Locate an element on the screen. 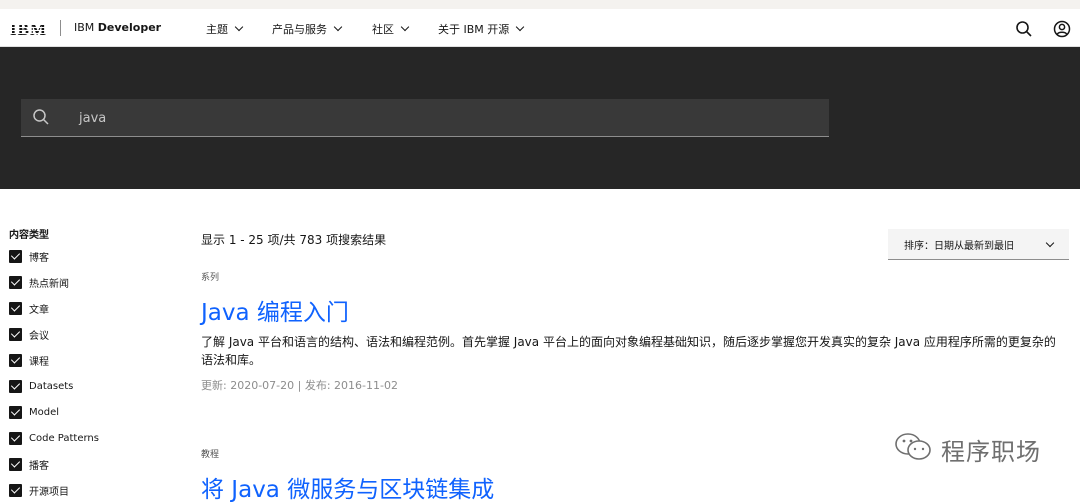 The height and width of the screenshot is (504, 1080). filter-news: 热点新闻 is located at coordinates (54, 282).